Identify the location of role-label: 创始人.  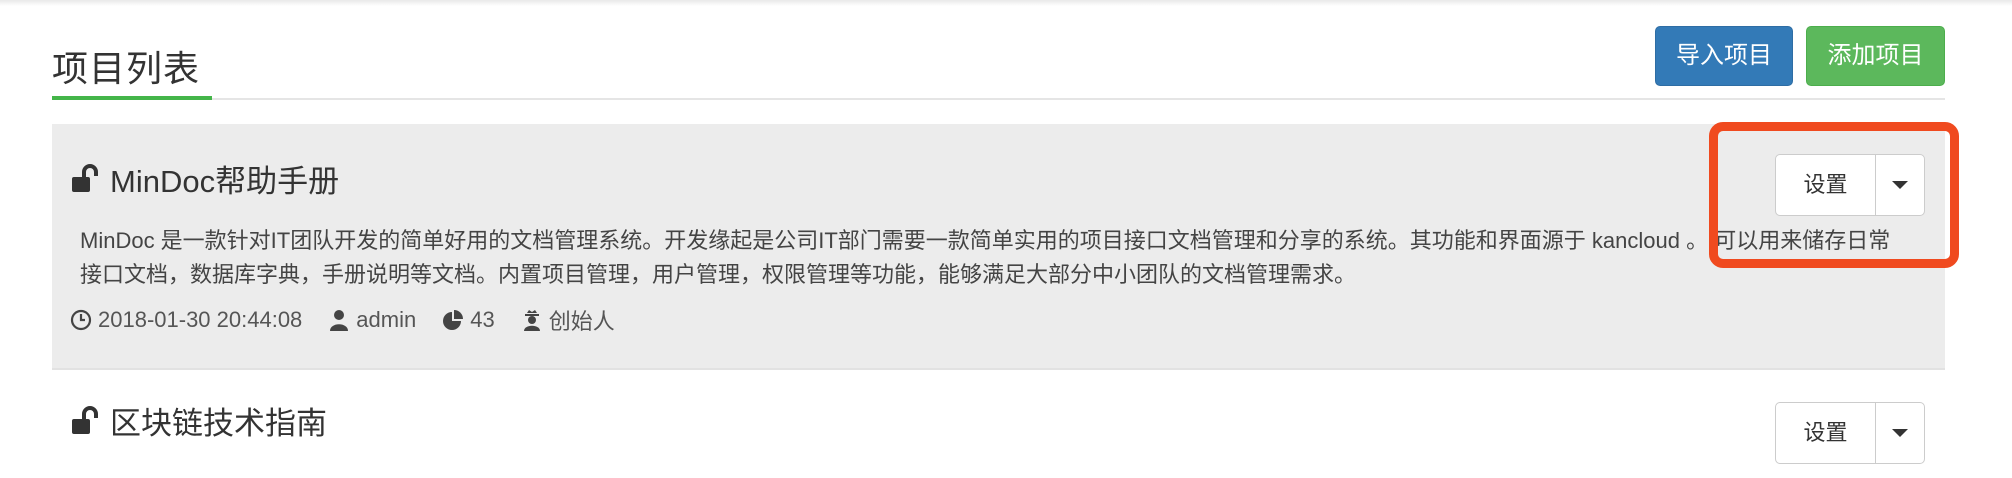
(581, 321).